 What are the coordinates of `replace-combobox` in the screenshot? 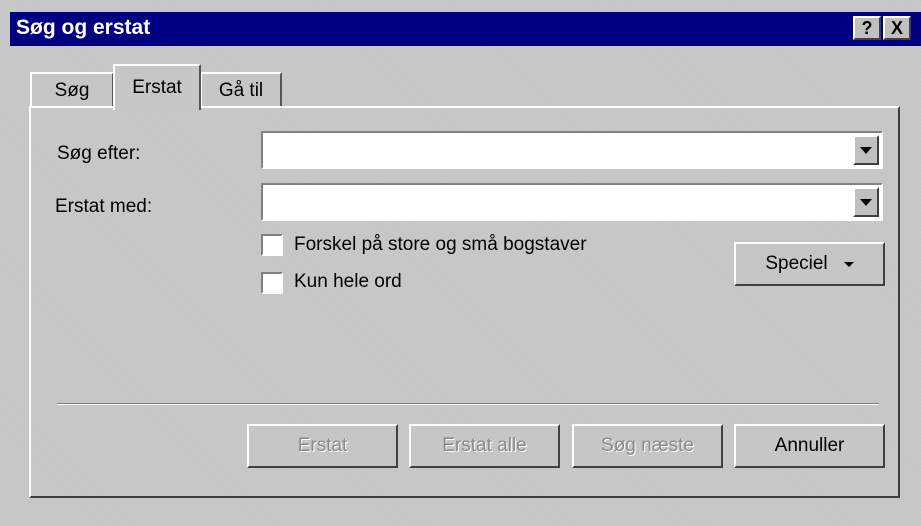 It's located at (572, 202).